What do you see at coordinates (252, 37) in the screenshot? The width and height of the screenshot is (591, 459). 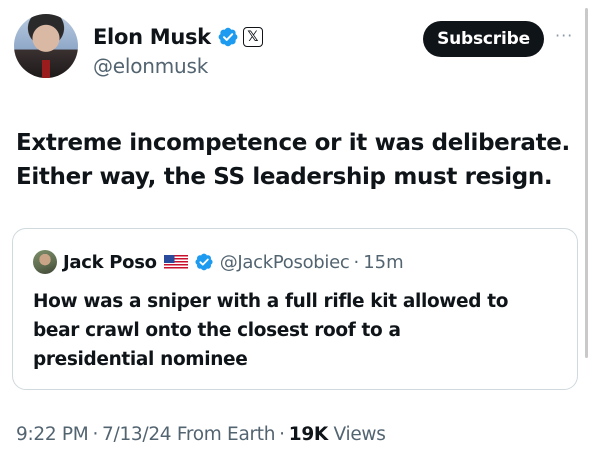 I see `x-logo-icon: 𝕏` at bounding box center [252, 37].